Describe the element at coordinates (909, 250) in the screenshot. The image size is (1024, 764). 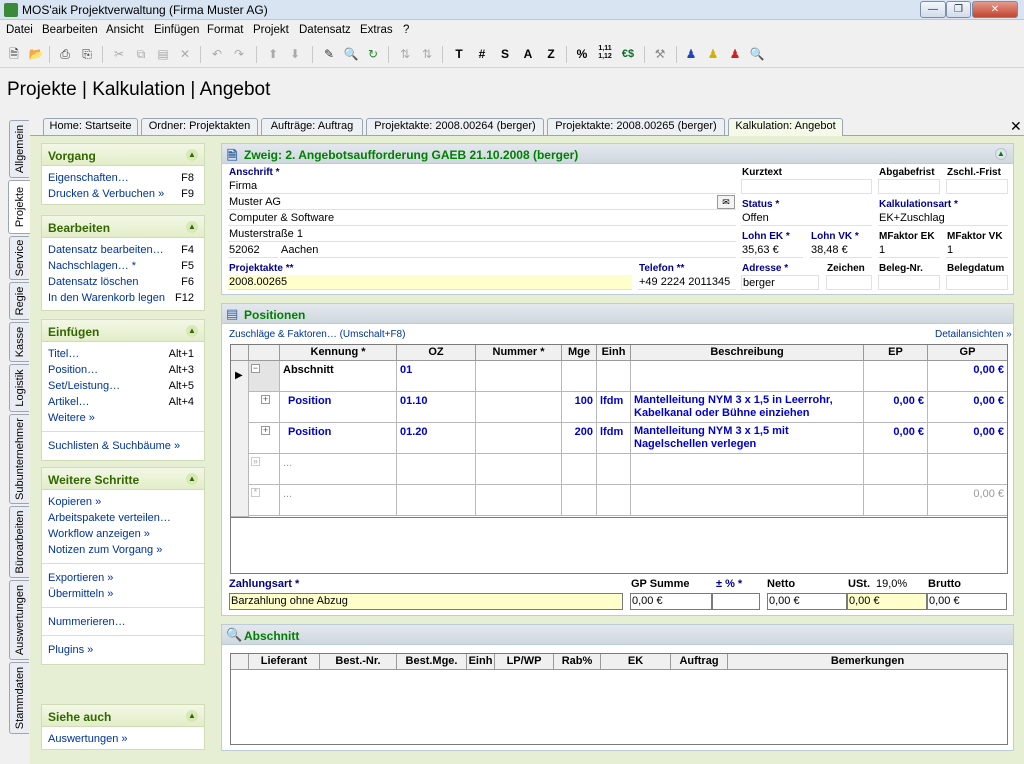
I see `mfaktor-ek-field: 1` at that location.